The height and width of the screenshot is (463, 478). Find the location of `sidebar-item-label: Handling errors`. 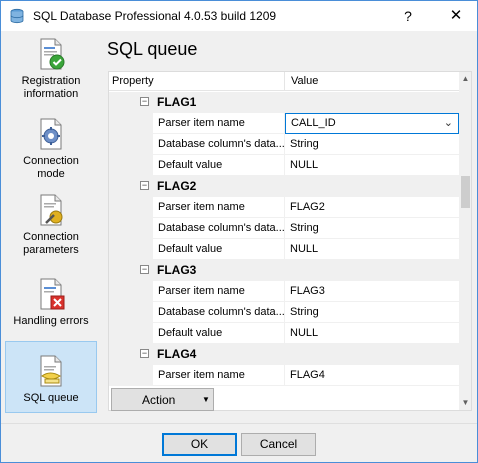

sidebar-item-label: Handling errors is located at coordinates (51, 321).